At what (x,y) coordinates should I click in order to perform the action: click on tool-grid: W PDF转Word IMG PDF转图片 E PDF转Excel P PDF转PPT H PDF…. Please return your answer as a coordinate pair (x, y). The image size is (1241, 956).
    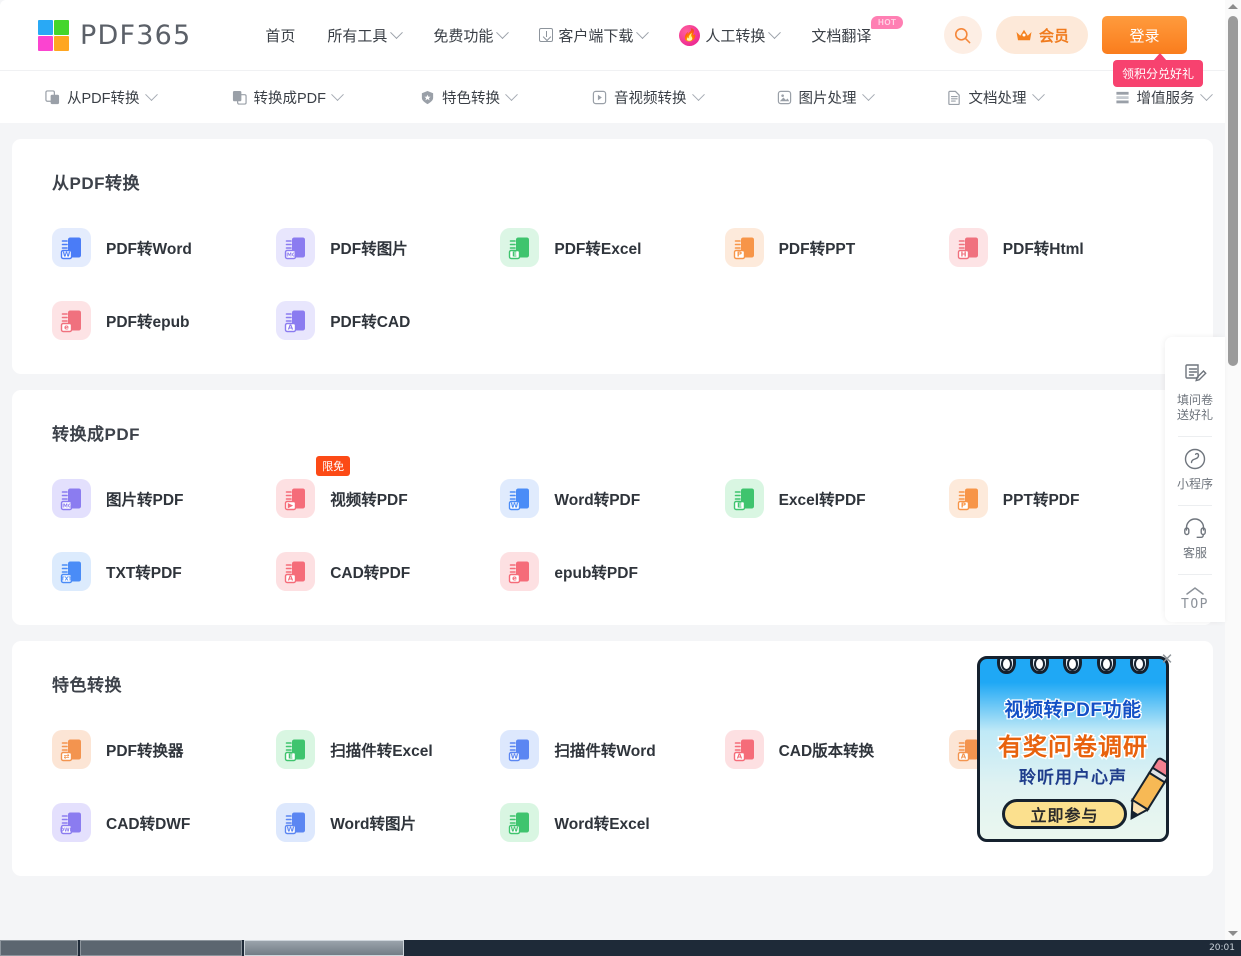
    Looking at the image, I should click on (612, 284).